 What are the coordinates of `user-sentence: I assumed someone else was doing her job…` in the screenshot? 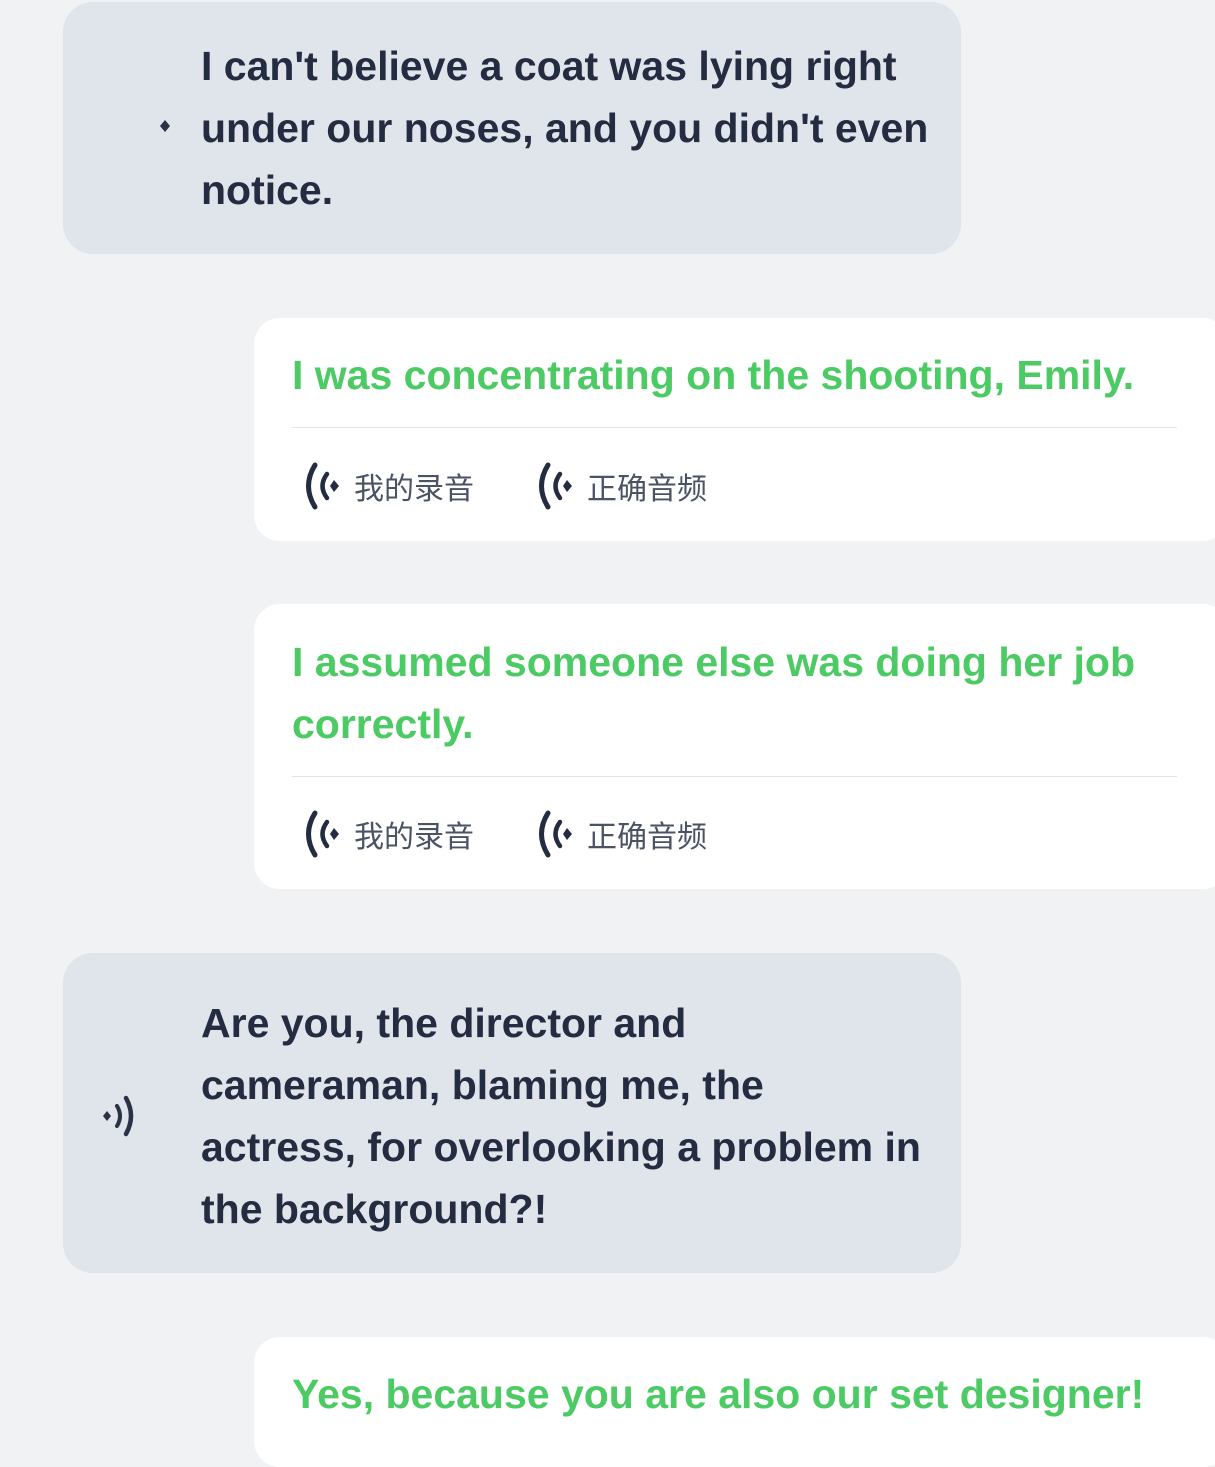 It's located at (714, 693).